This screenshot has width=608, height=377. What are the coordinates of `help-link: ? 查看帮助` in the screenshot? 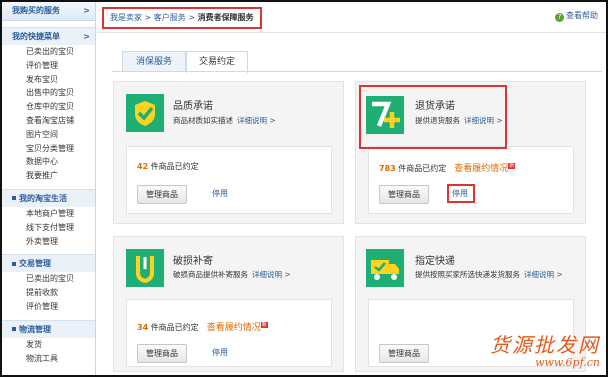 It's located at (576, 16).